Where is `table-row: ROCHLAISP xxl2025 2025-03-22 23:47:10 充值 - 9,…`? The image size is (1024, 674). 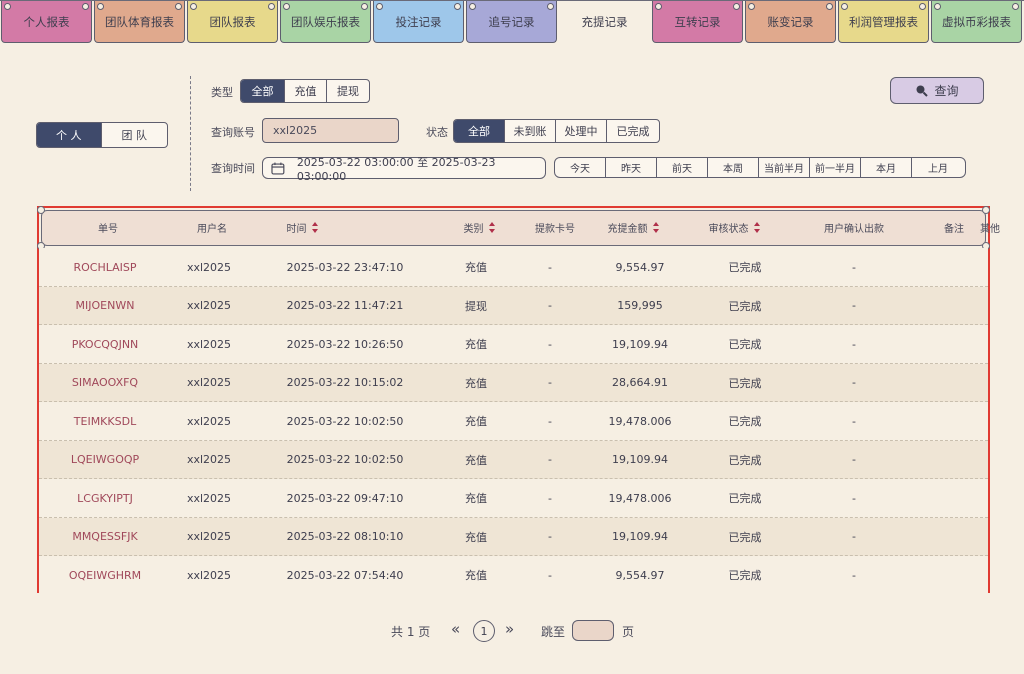
table-row: ROCHLAISP xxl2025 2025-03-22 23:47:10 充值 - 9,… is located at coordinates (513, 267).